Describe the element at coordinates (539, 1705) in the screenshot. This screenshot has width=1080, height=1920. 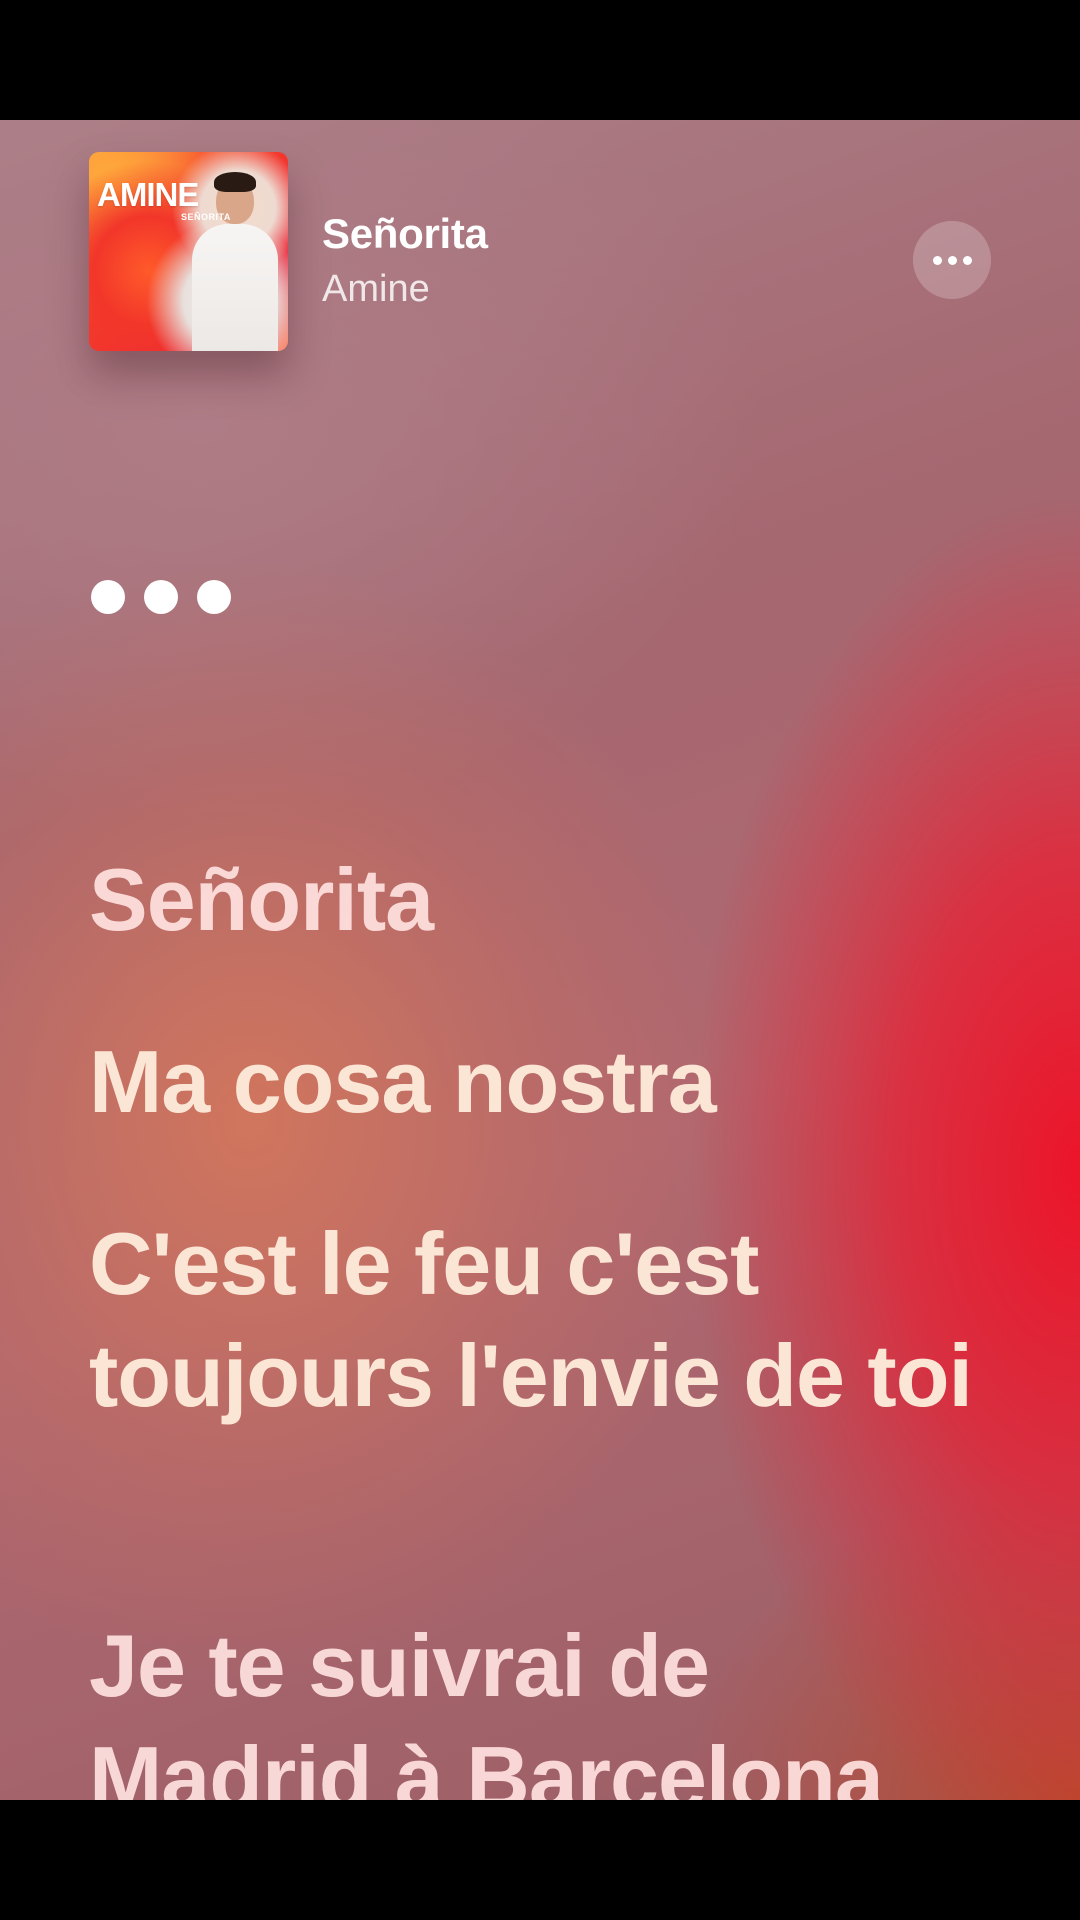
I see `lyric-line: Je te suivrai de Madrid à Barcelona` at that location.